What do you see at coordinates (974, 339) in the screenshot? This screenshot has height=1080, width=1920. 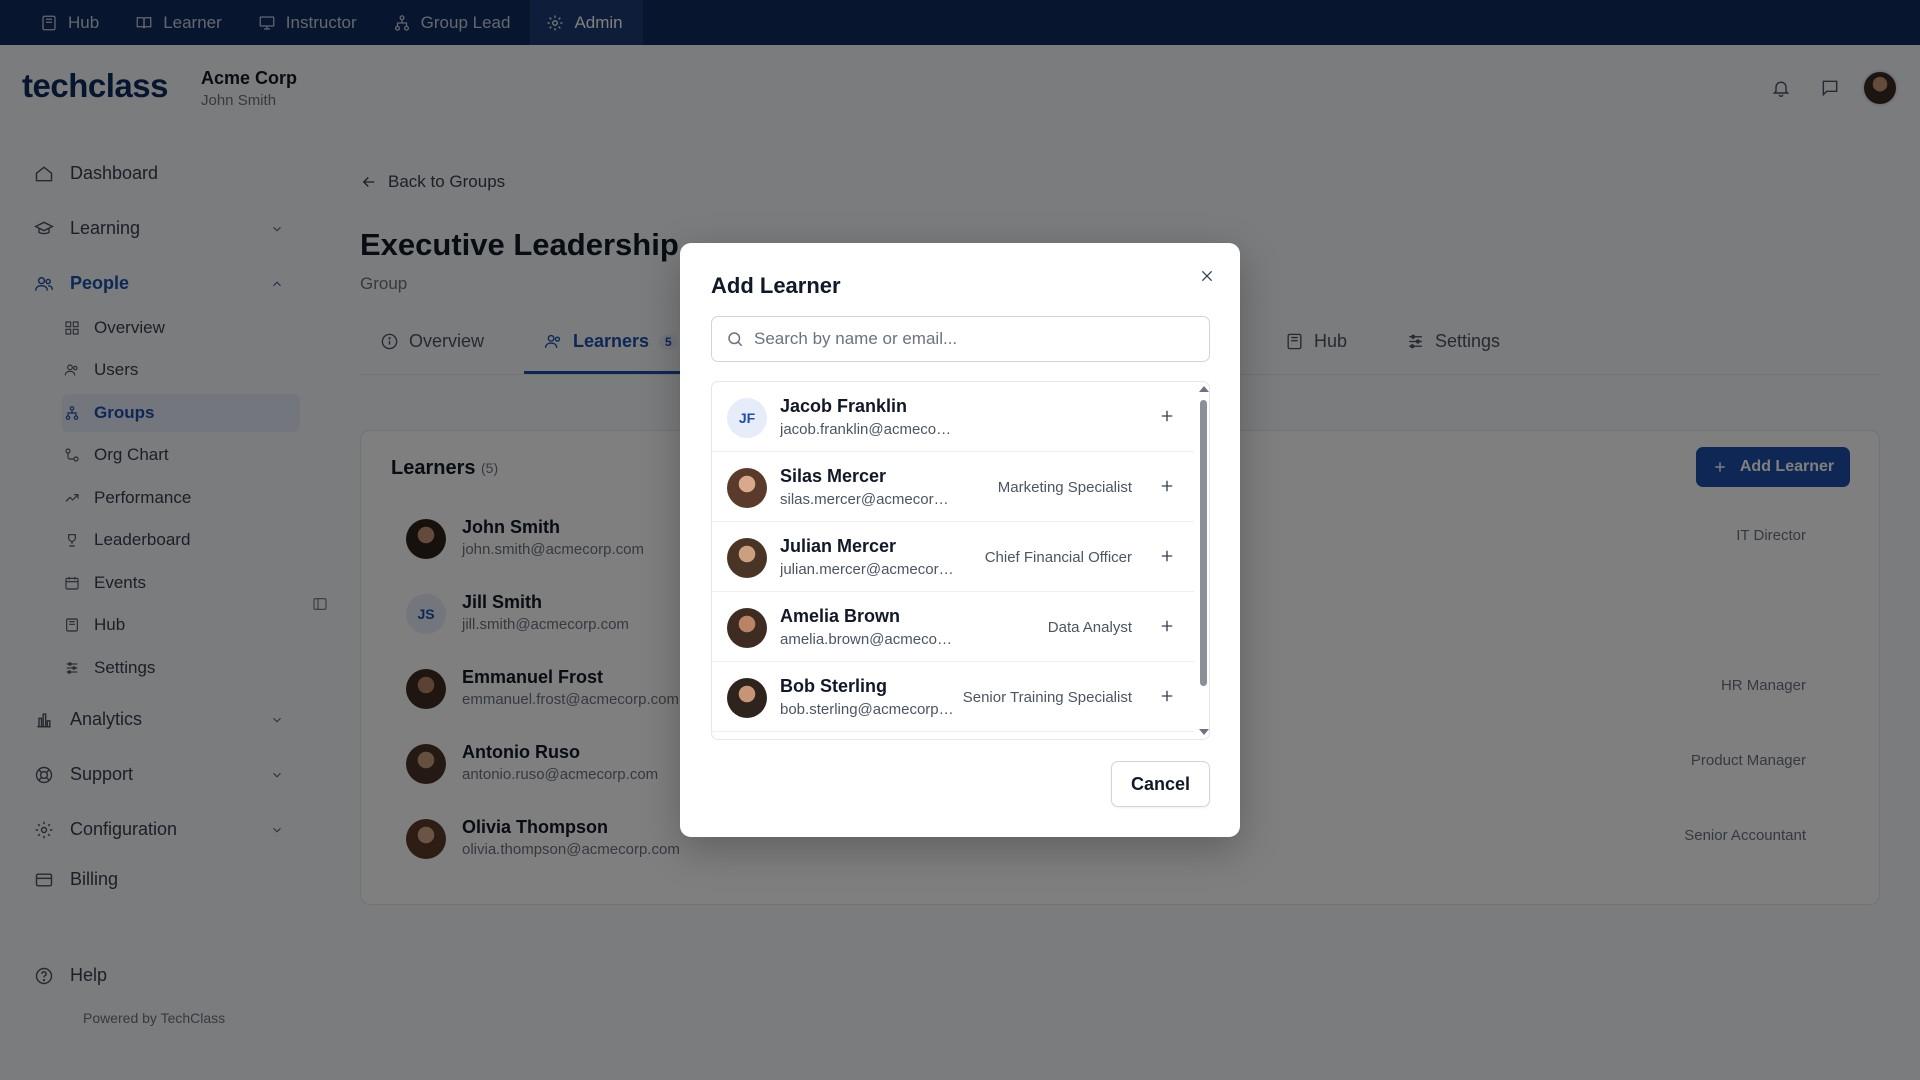 I see `search-input` at bounding box center [974, 339].